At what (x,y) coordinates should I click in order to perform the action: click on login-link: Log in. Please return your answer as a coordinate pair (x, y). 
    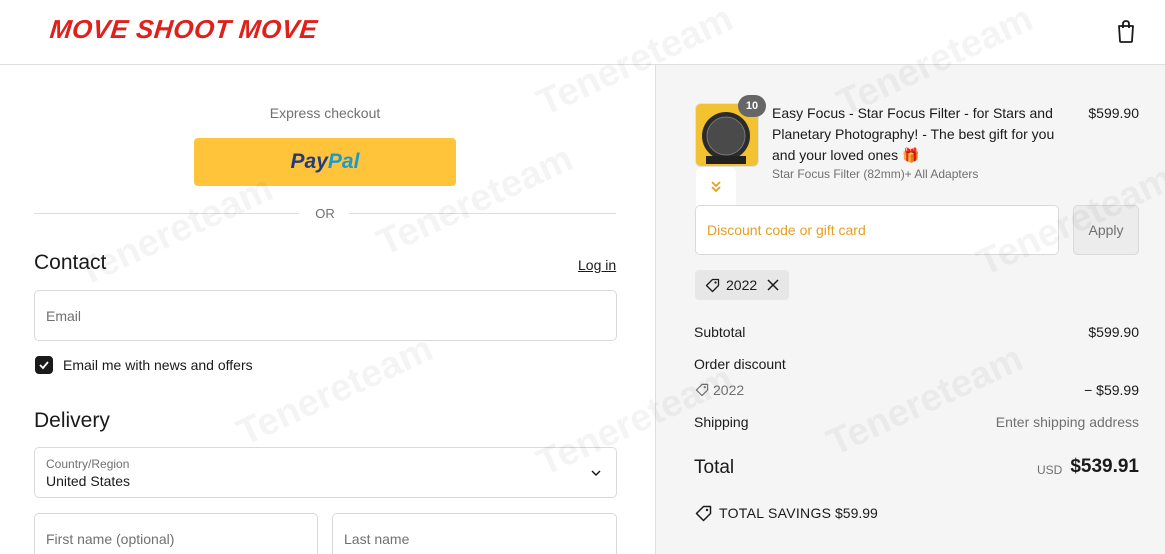
    Looking at the image, I should click on (597, 265).